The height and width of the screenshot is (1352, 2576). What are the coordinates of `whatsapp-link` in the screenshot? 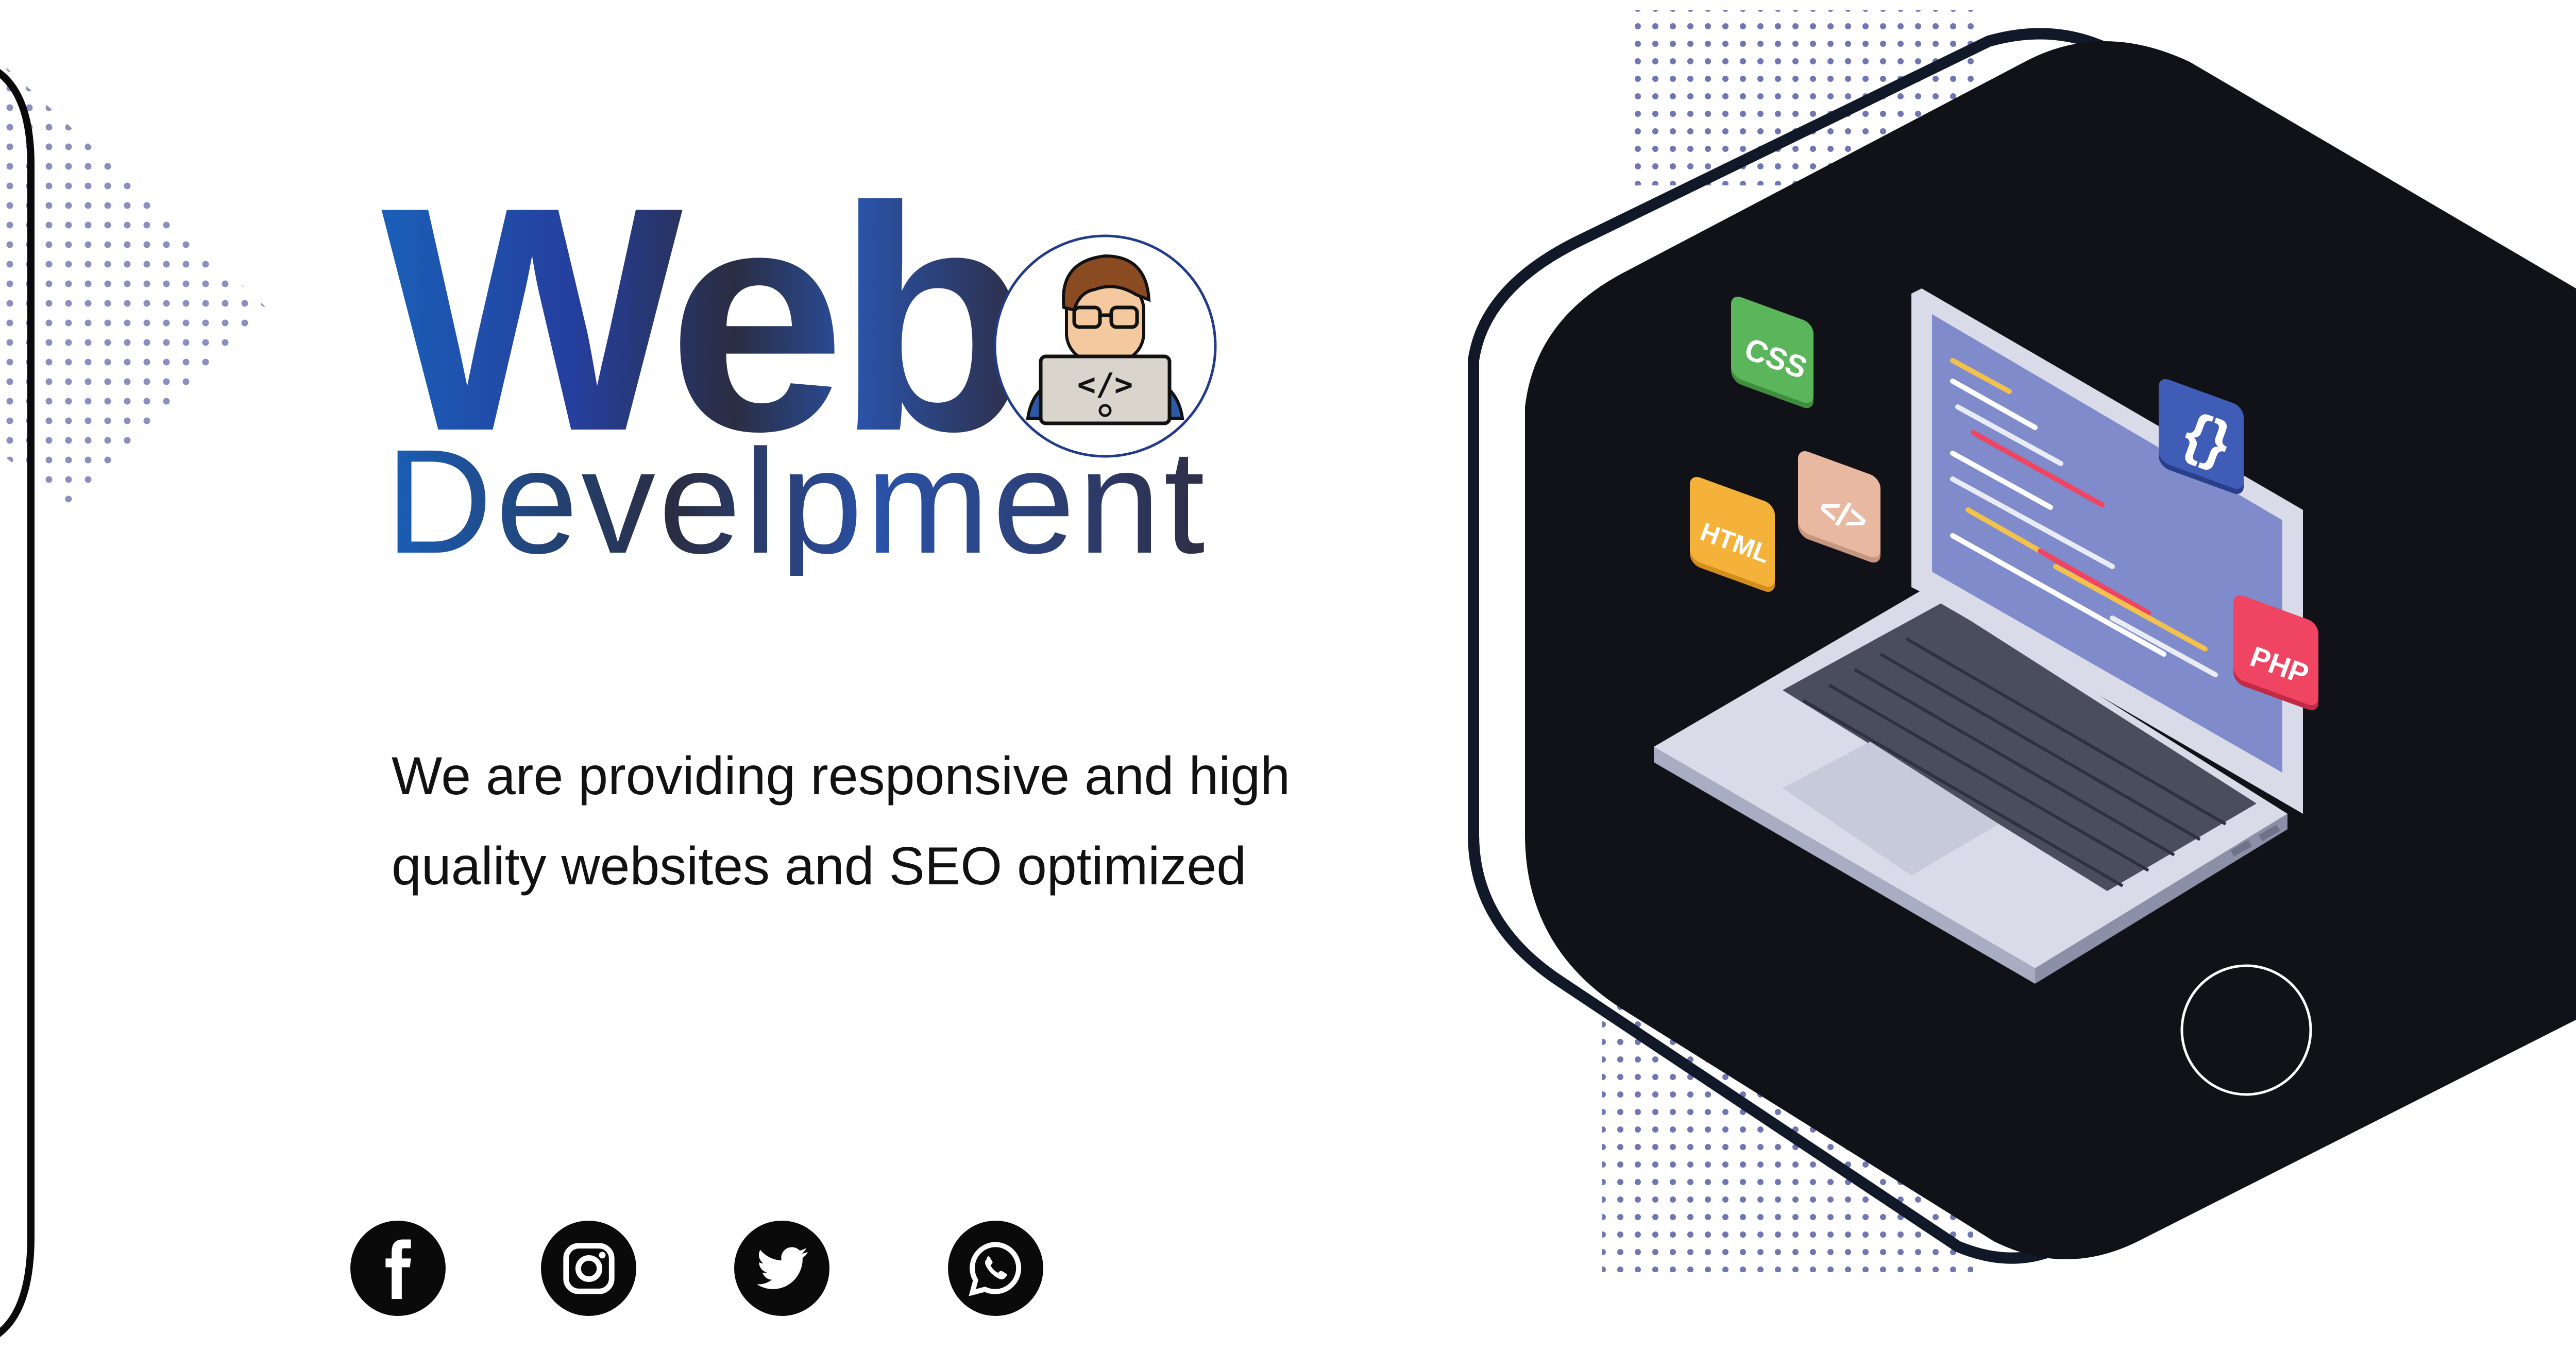 It's located at (995, 1268).